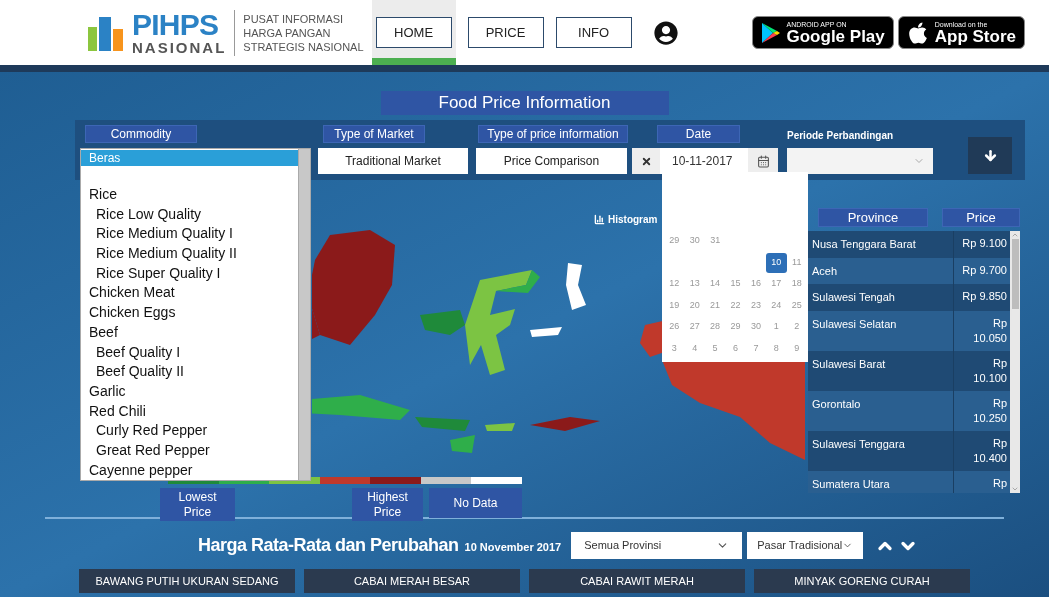 The image size is (1049, 597). I want to click on commodity-option: Great Red Pepper, so click(189, 450).